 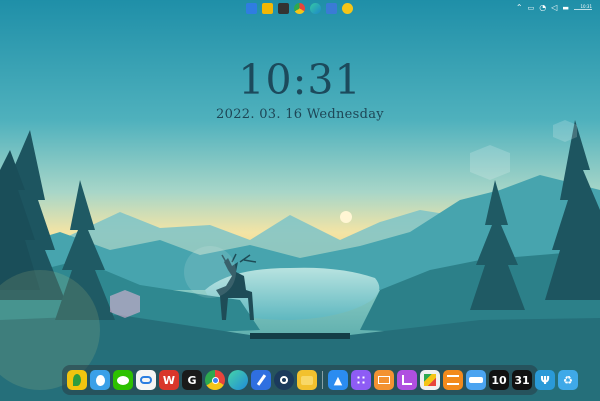 I want to click on terminal-icon, so click(x=283, y=8).